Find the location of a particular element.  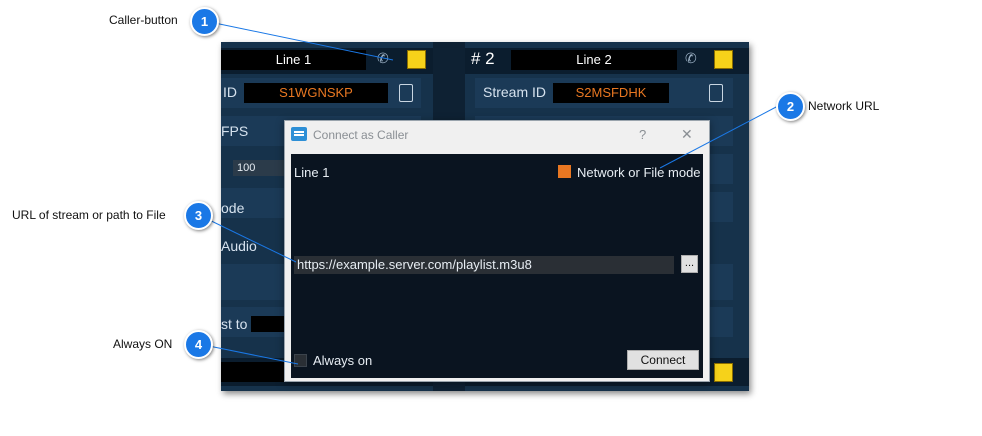

callout-label-4: Always ON is located at coordinates (143, 344).